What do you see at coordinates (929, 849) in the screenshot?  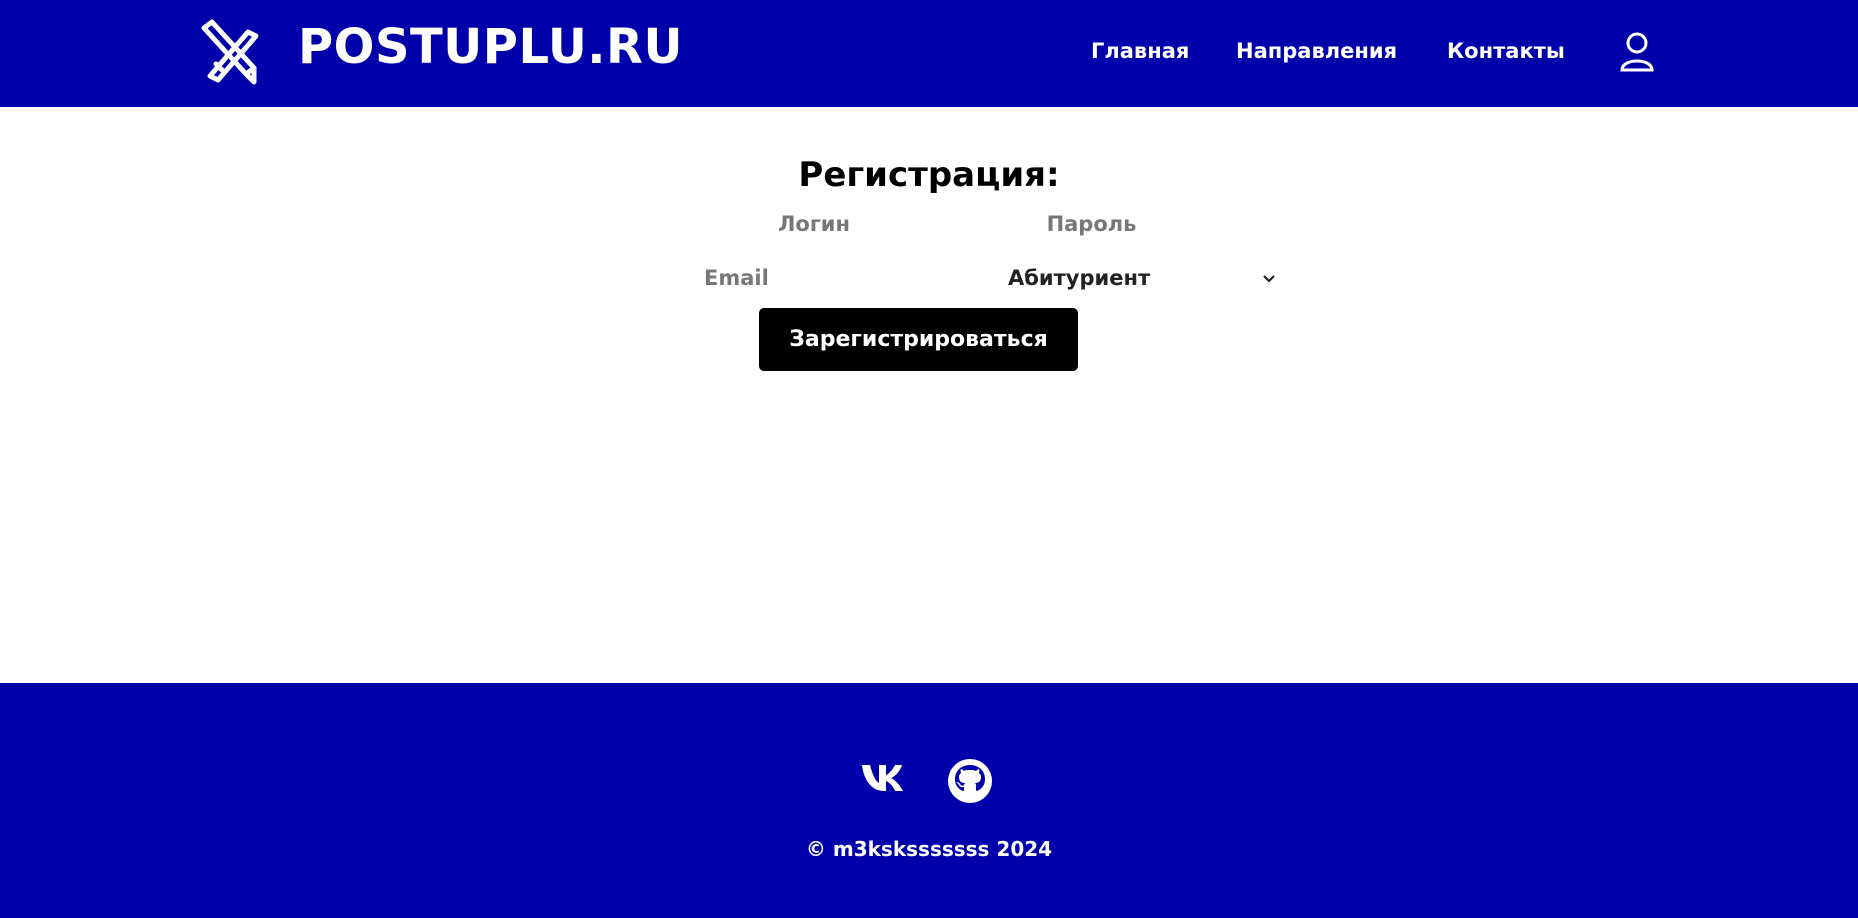 I see `copyright-text: © m3ksksssssss 2024` at bounding box center [929, 849].